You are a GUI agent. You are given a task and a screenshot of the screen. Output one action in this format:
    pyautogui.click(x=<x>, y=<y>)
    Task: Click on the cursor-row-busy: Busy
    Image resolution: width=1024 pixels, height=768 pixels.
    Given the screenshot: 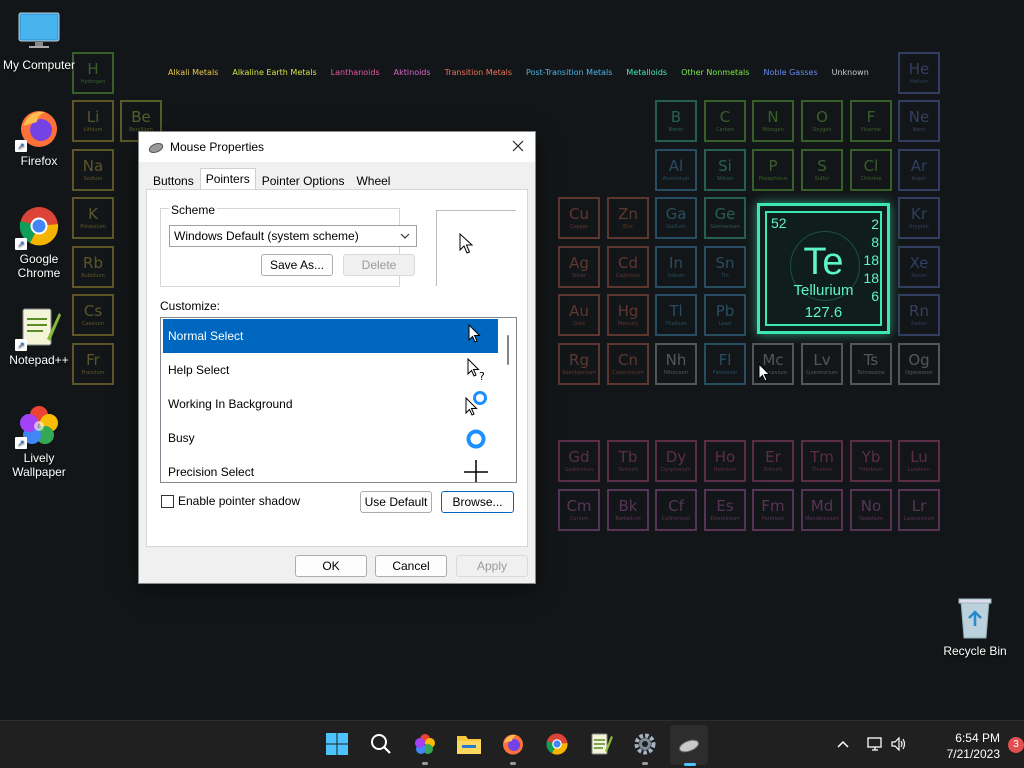 What is the action you would take?
    pyautogui.click(x=330, y=438)
    